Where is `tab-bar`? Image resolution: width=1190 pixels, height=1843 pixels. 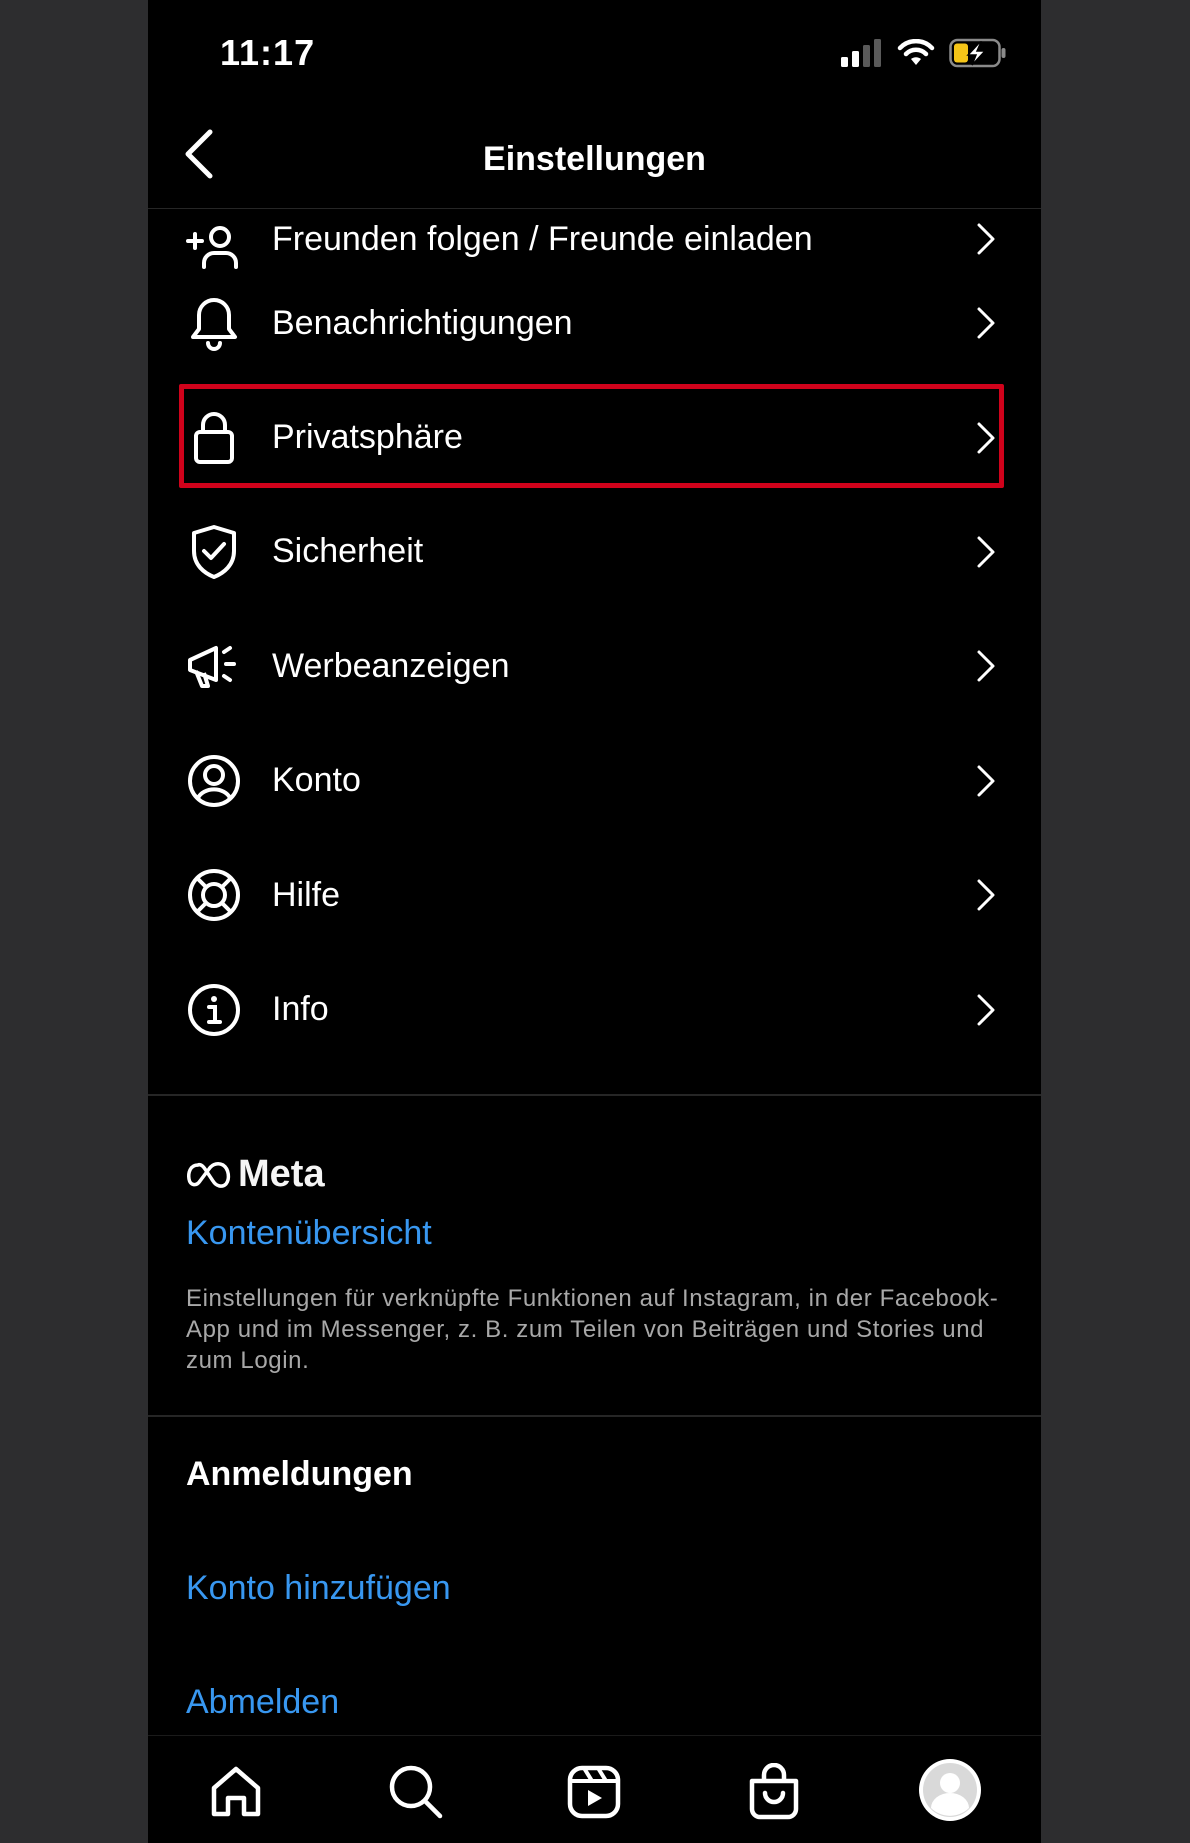 tab-bar is located at coordinates (594, 1789).